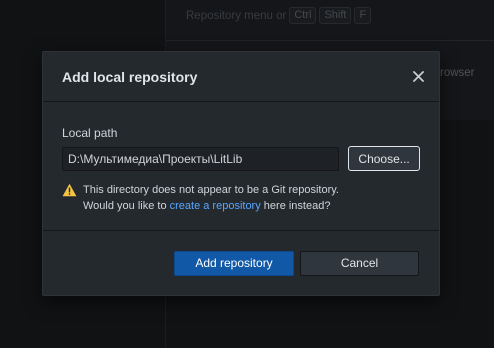 Image resolution: width=494 pixels, height=348 pixels. What do you see at coordinates (359, 263) in the screenshot?
I see `cancel-button: Cancel` at bounding box center [359, 263].